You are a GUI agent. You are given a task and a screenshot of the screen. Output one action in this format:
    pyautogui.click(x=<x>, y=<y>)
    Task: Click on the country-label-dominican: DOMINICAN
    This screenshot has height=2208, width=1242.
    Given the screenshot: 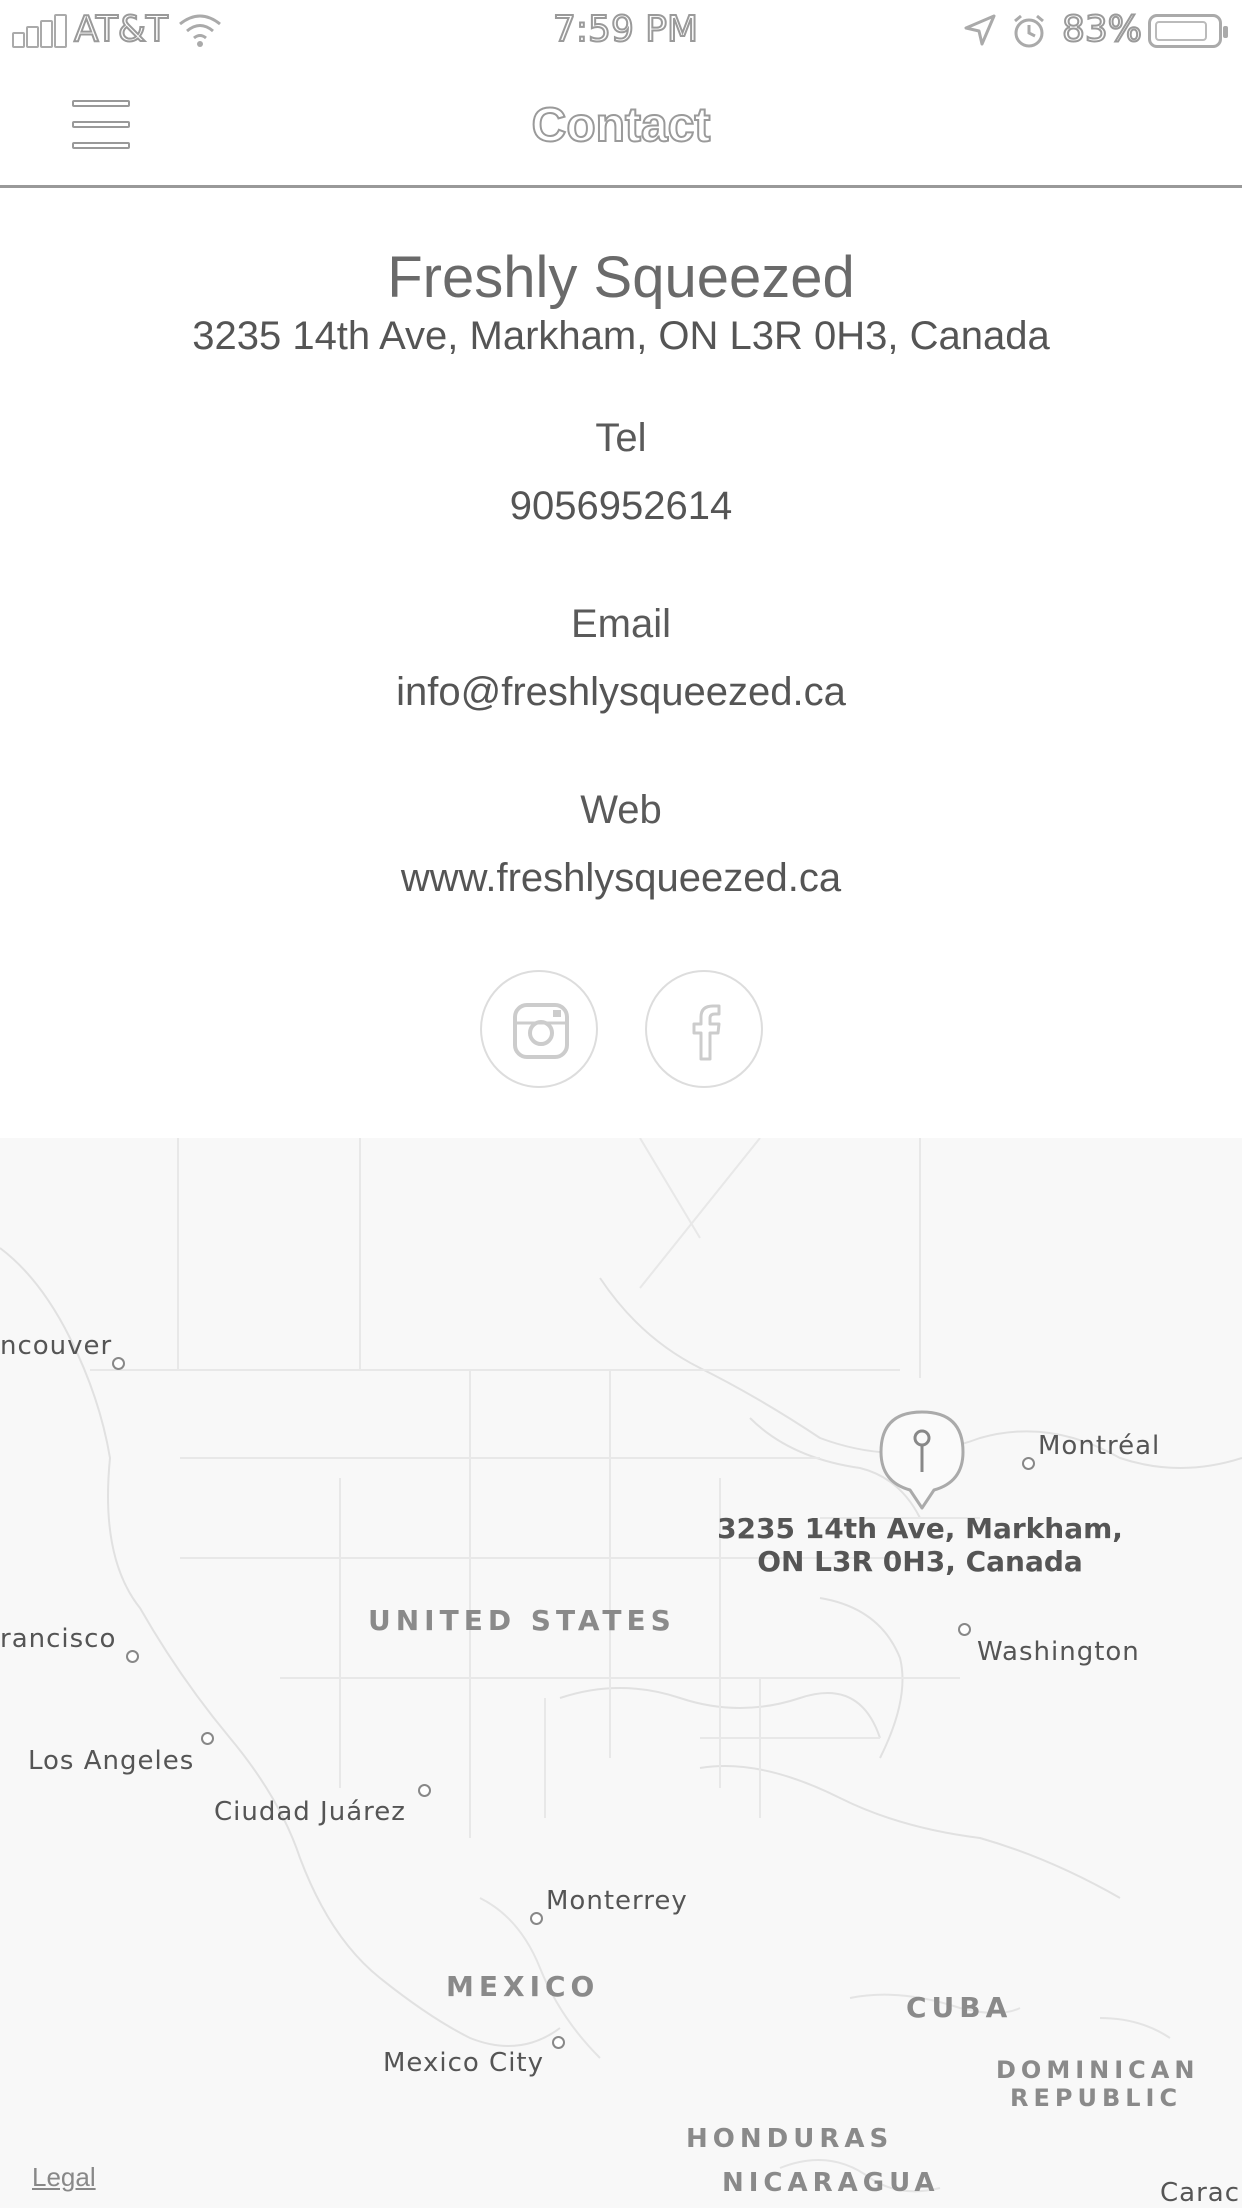 What is the action you would take?
    pyautogui.click(x=1098, y=2070)
    